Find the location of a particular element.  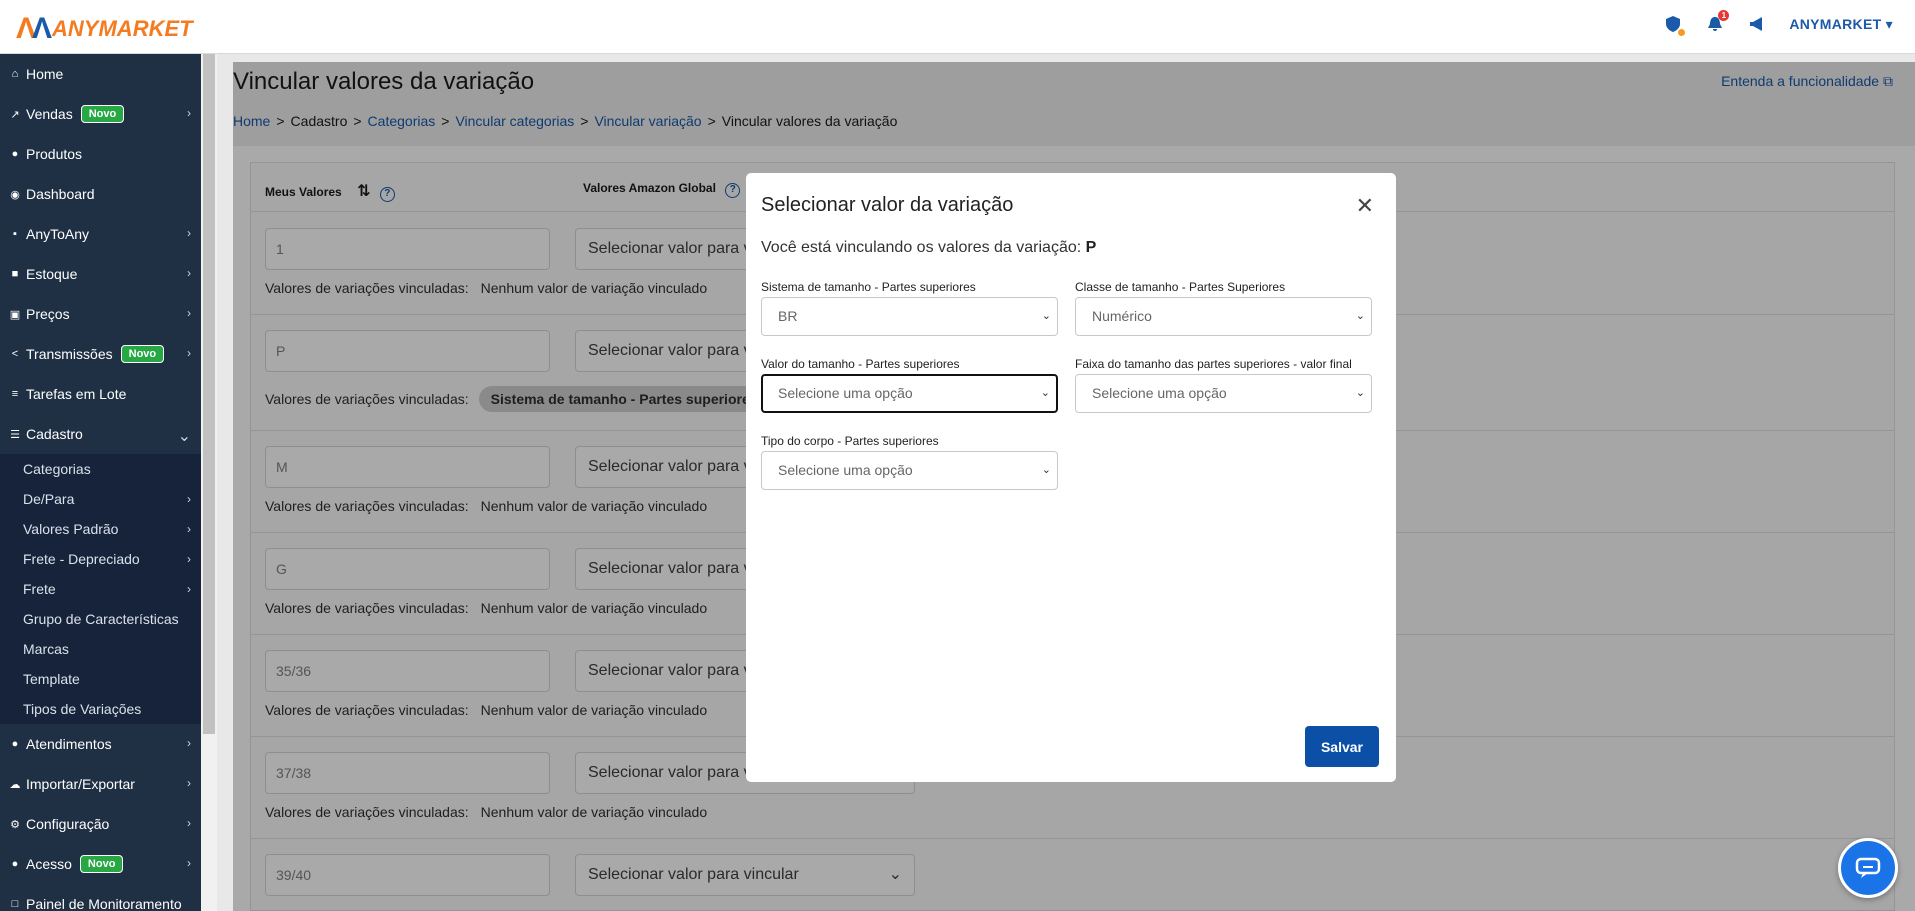

modal-title: Selecionar valor da variação is located at coordinates (887, 205).